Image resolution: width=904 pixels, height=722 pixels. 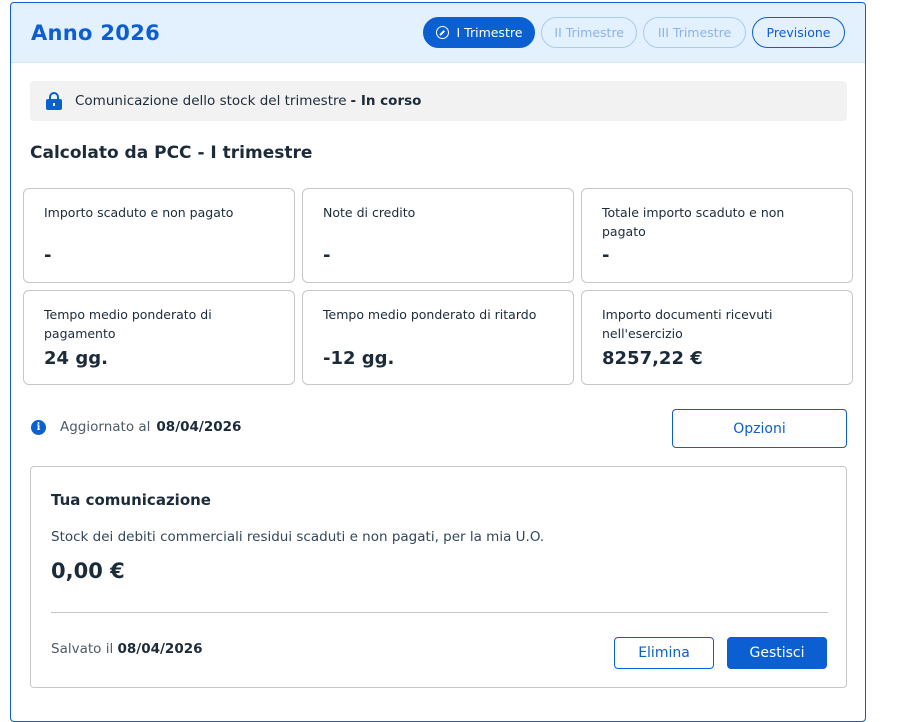 I want to click on updated-info: i Aggiornato al 08/04/2026, so click(x=136, y=427).